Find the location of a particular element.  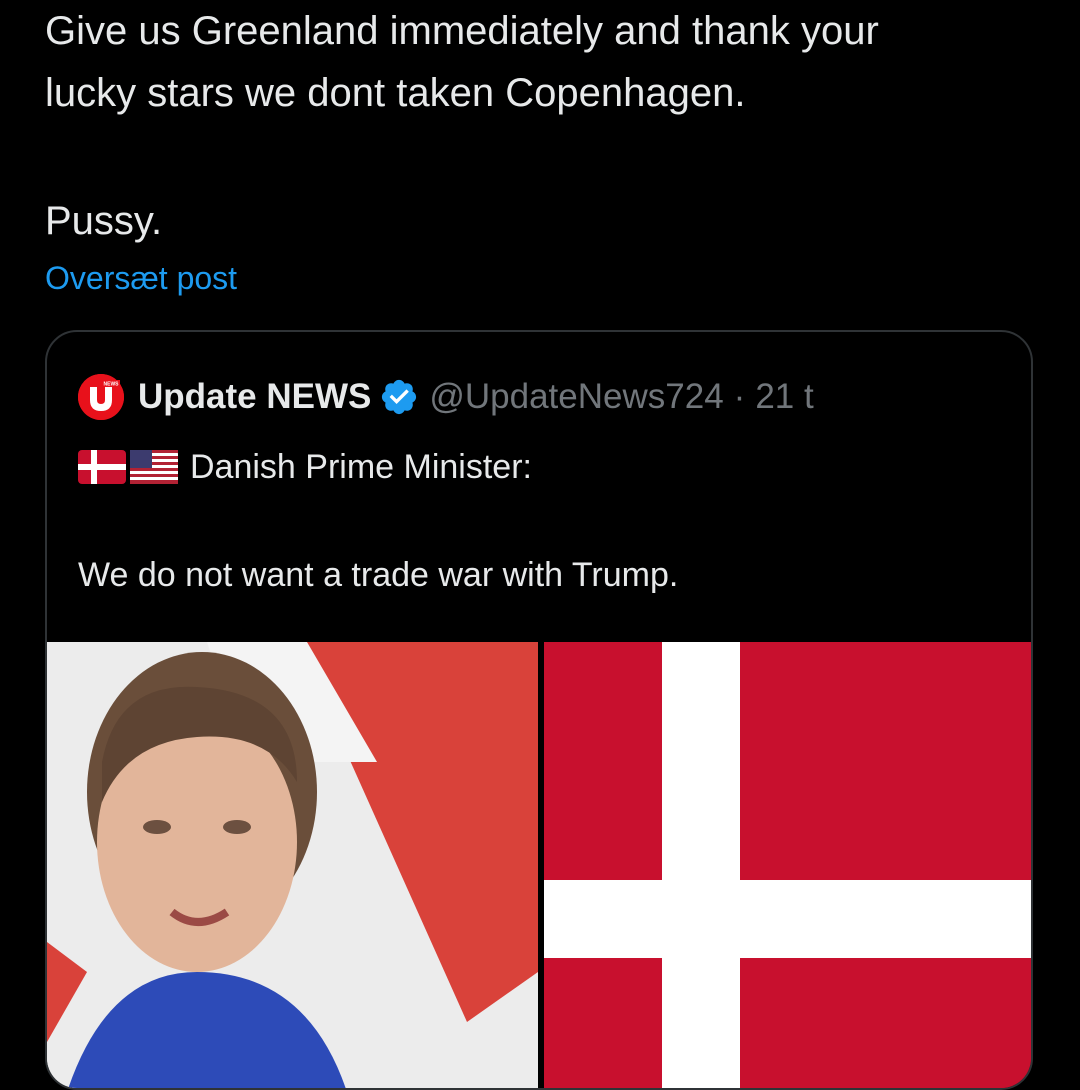

post-text-line-2: lucky stars we dont taken Copenhagen. is located at coordinates (395, 93).